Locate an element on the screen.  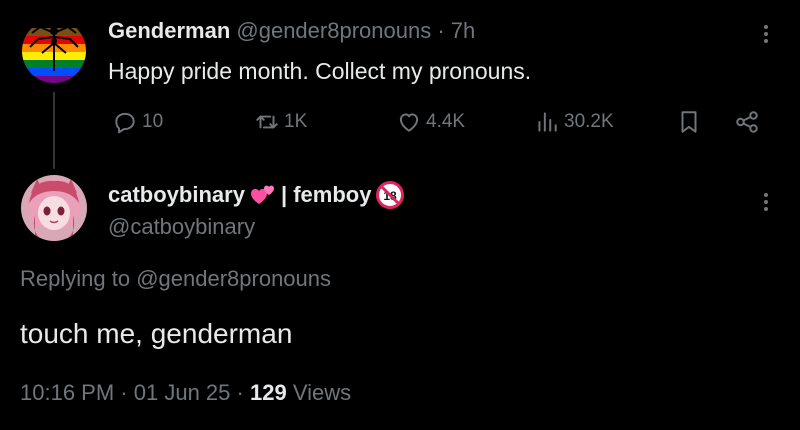
tweet2-name-row: catboybinary | femboy 18 is located at coordinates (256, 195).